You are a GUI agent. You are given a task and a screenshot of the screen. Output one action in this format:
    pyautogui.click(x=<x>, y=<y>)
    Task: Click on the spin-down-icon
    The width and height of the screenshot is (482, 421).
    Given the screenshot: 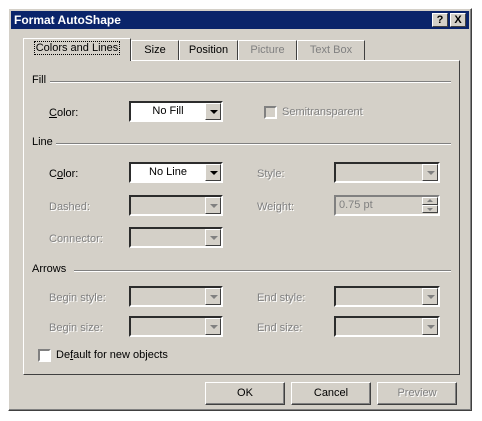 What is the action you would take?
    pyautogui.click(x=430, y=209)
    